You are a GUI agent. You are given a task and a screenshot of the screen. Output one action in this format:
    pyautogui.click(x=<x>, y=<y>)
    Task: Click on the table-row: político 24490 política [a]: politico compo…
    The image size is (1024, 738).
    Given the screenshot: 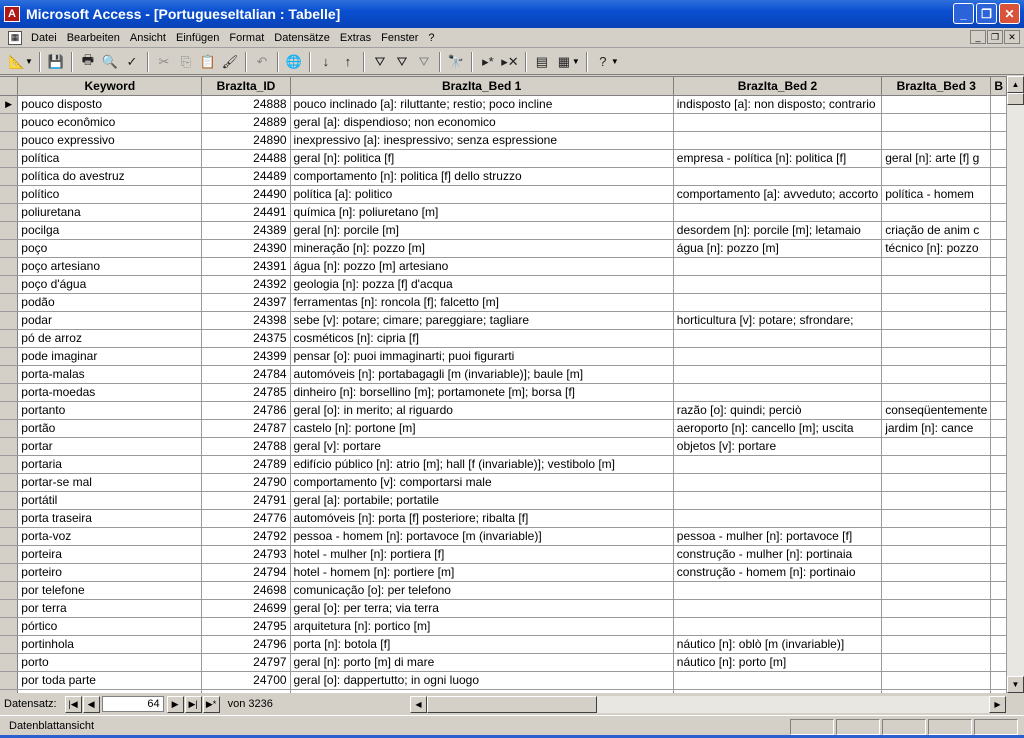 What is the action you would take?
    pyautogui.click(x=503, y=194)
    